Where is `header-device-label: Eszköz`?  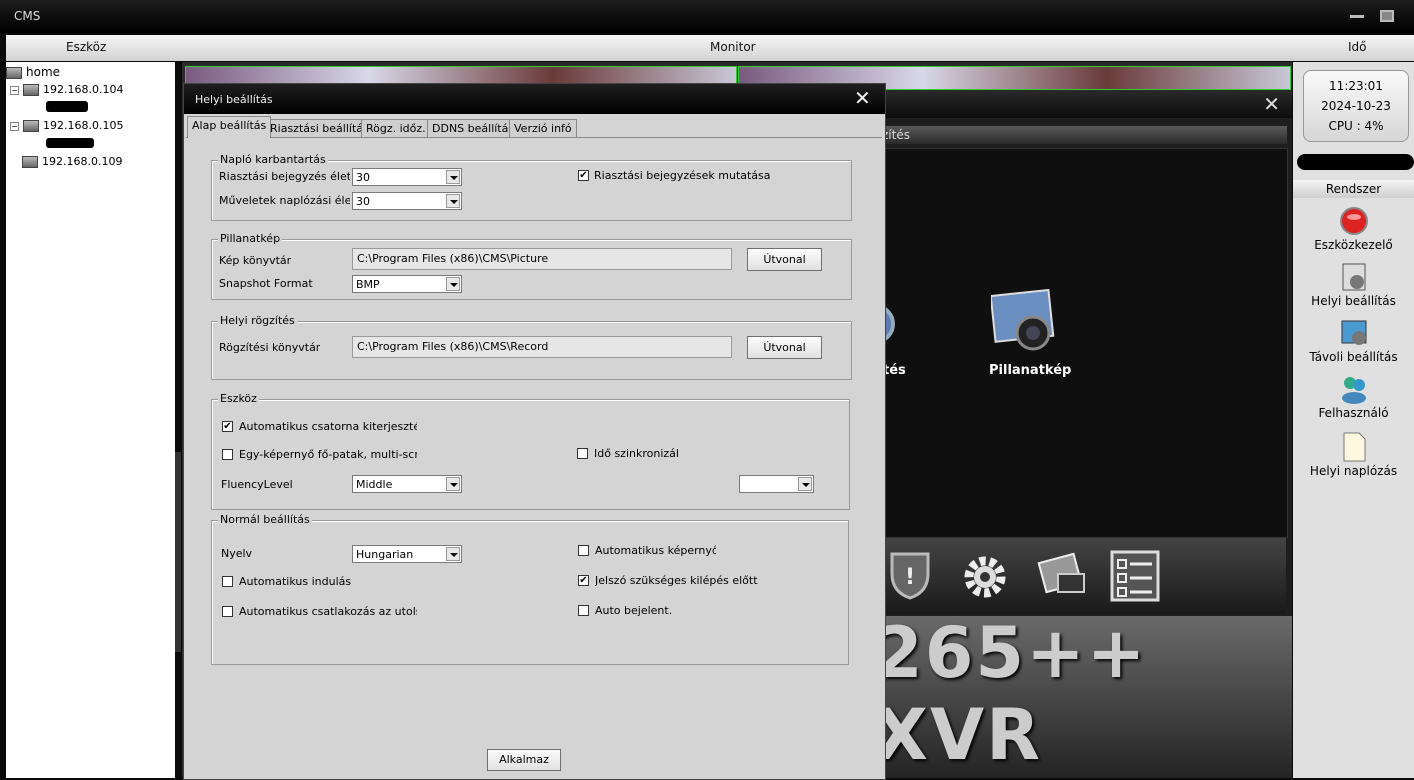 header-device-label: Eszköz is located at coordinates (86, 47).